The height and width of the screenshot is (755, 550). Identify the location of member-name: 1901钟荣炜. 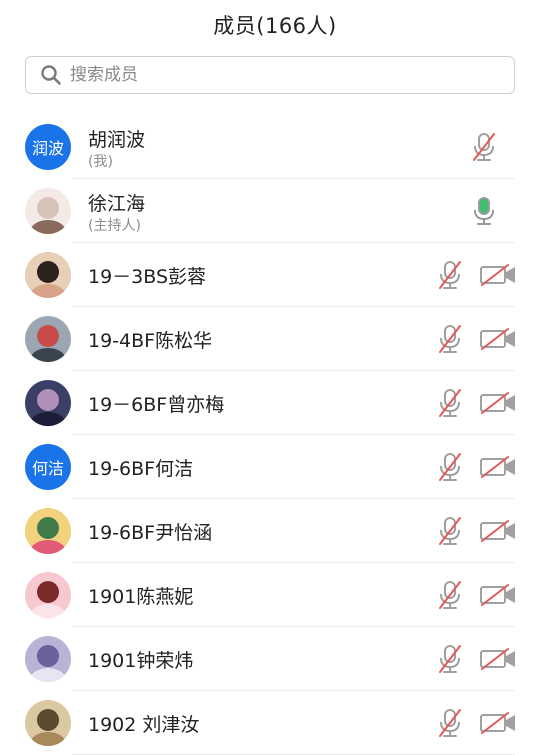
(141, 661).